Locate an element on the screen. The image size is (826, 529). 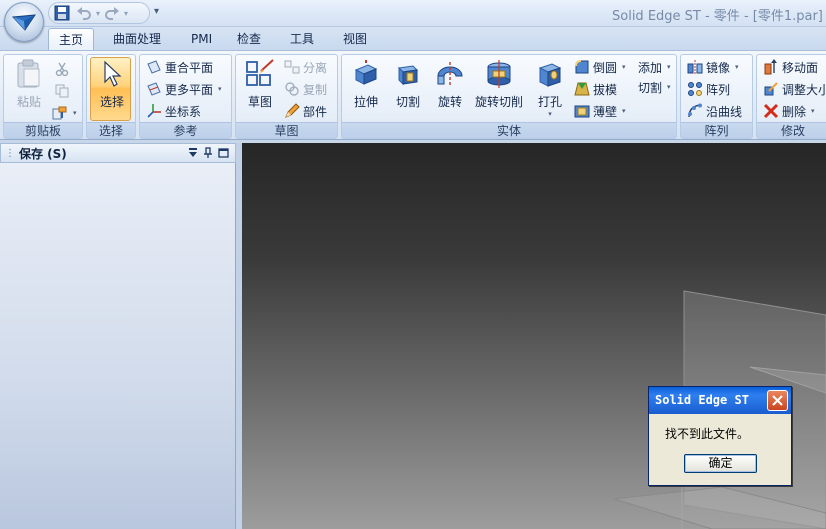
draft-icon is located at coordinates (582, 89).